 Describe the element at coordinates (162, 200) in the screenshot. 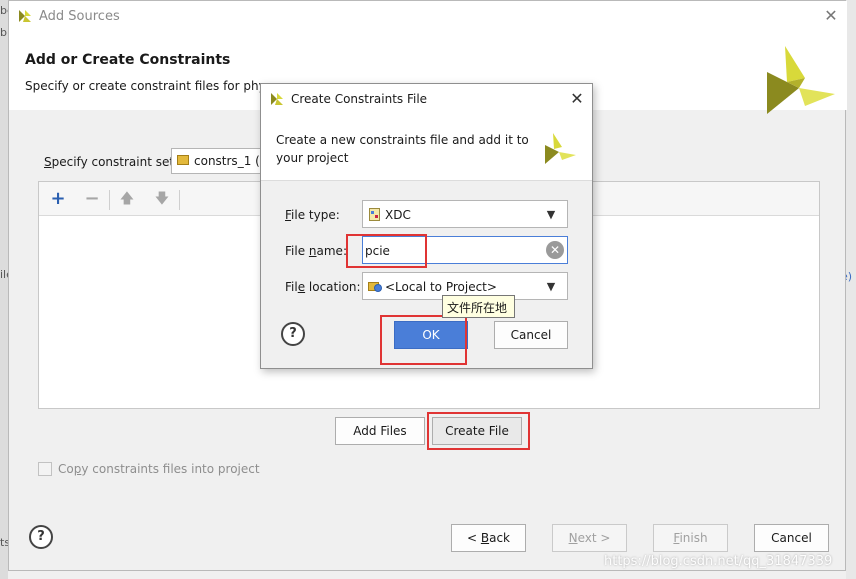

I see `move-down-icon: 🡇` at that location.